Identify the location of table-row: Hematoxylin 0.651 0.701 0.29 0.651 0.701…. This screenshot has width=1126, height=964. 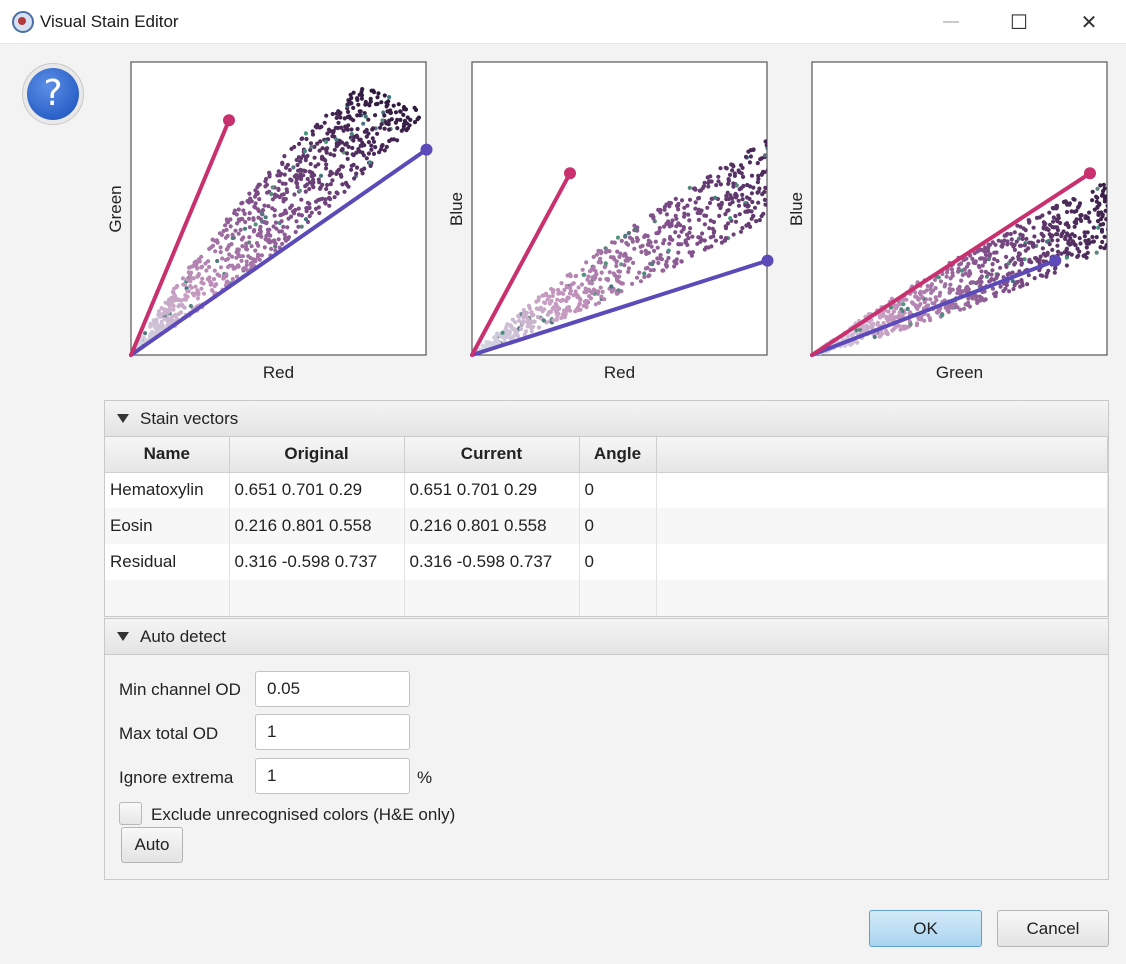
(606, 490).